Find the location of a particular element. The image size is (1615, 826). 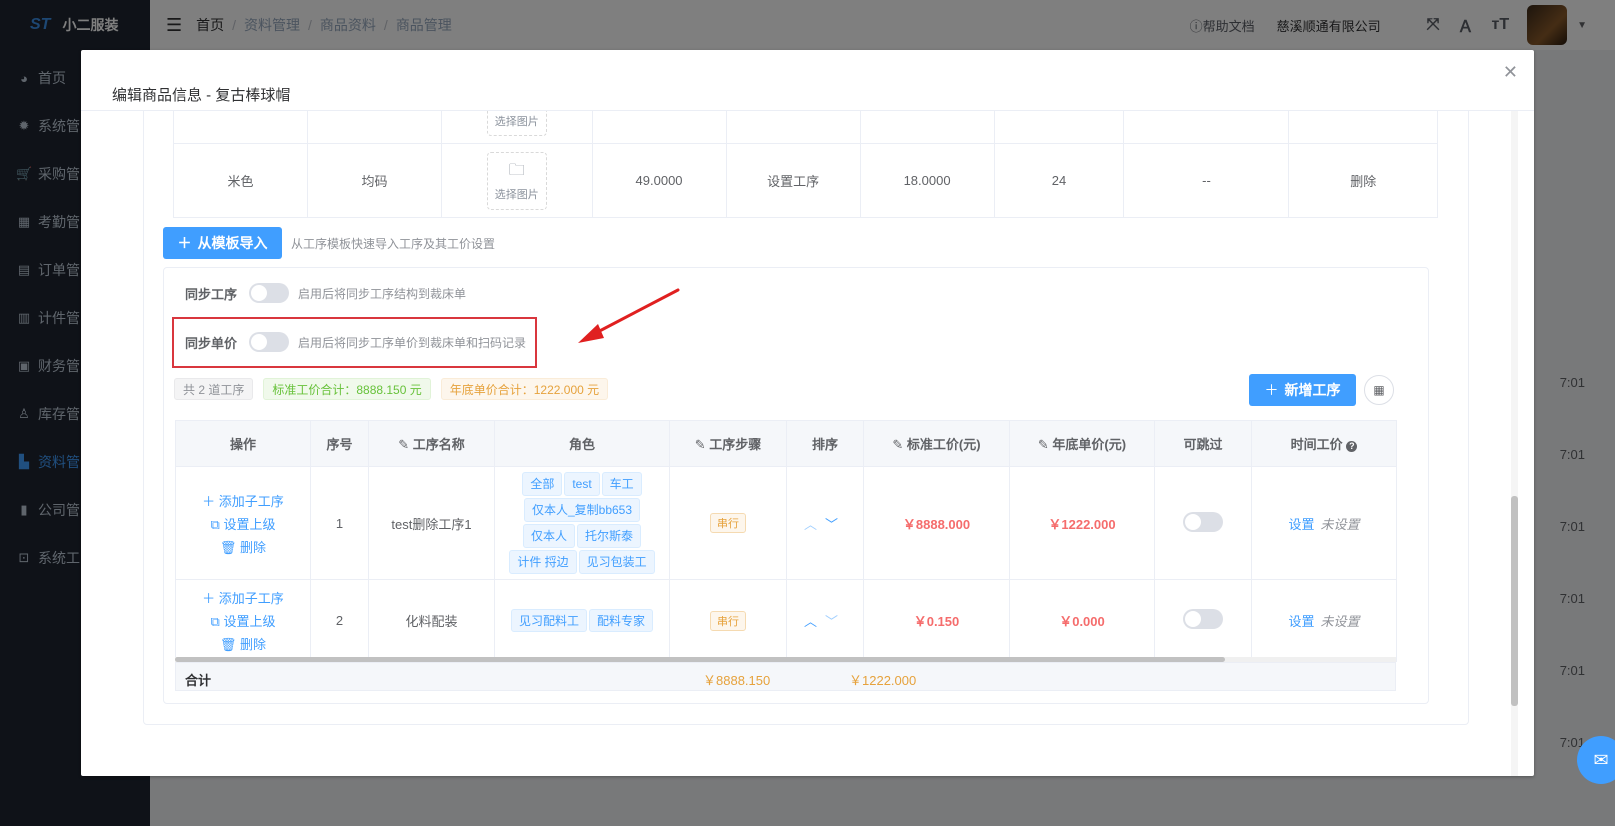

role-tags: 见习配料工 配料专家 is located at coordinates (582, 620).